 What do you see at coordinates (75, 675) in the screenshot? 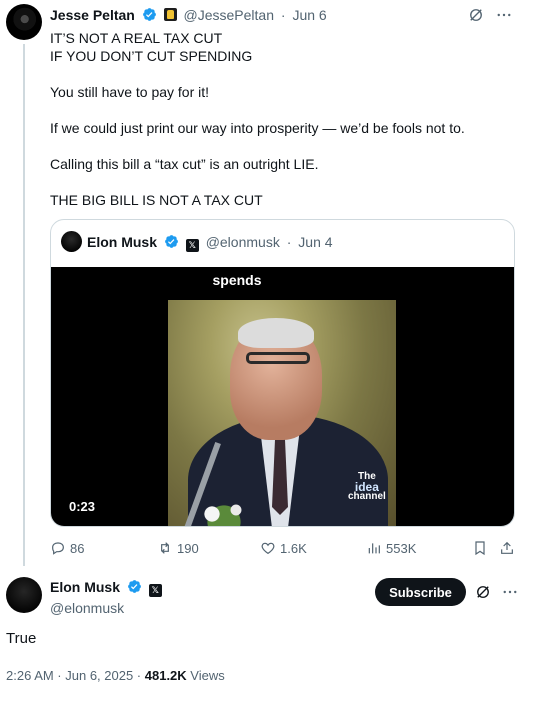
I see `tweet-timestamp: 2:26 AM · Jun 6, 2025 ·` at bounding box center [75, 675].